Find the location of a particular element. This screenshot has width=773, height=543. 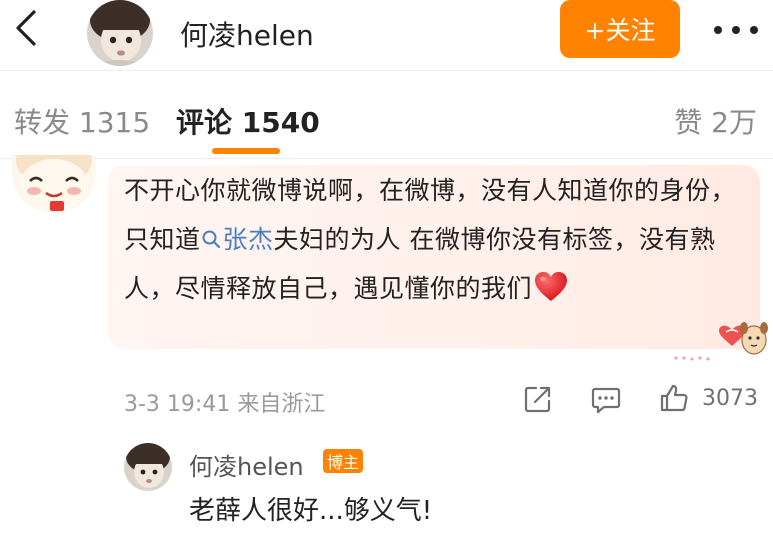

tab-likes: 赞 2万 is located at coordinates (715, 121).